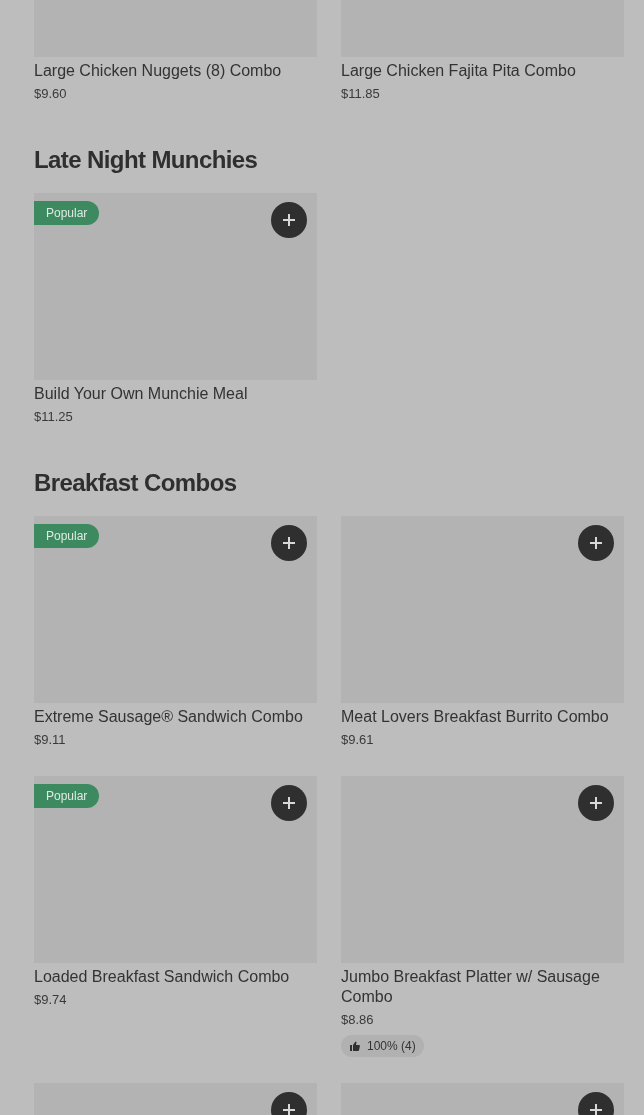 The image size is (644, 1115). I want to click on item-name: Meat Lovers Breakfast Burrito Combo, so click(475, 717).